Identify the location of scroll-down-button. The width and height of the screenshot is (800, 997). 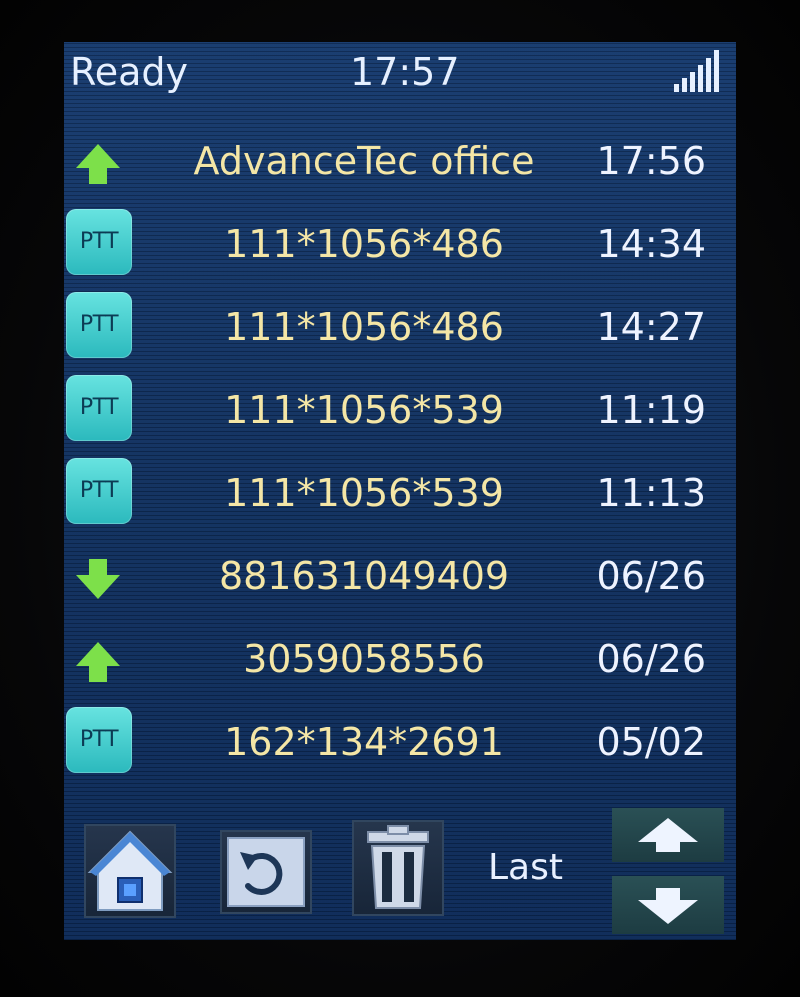
(668, 905).